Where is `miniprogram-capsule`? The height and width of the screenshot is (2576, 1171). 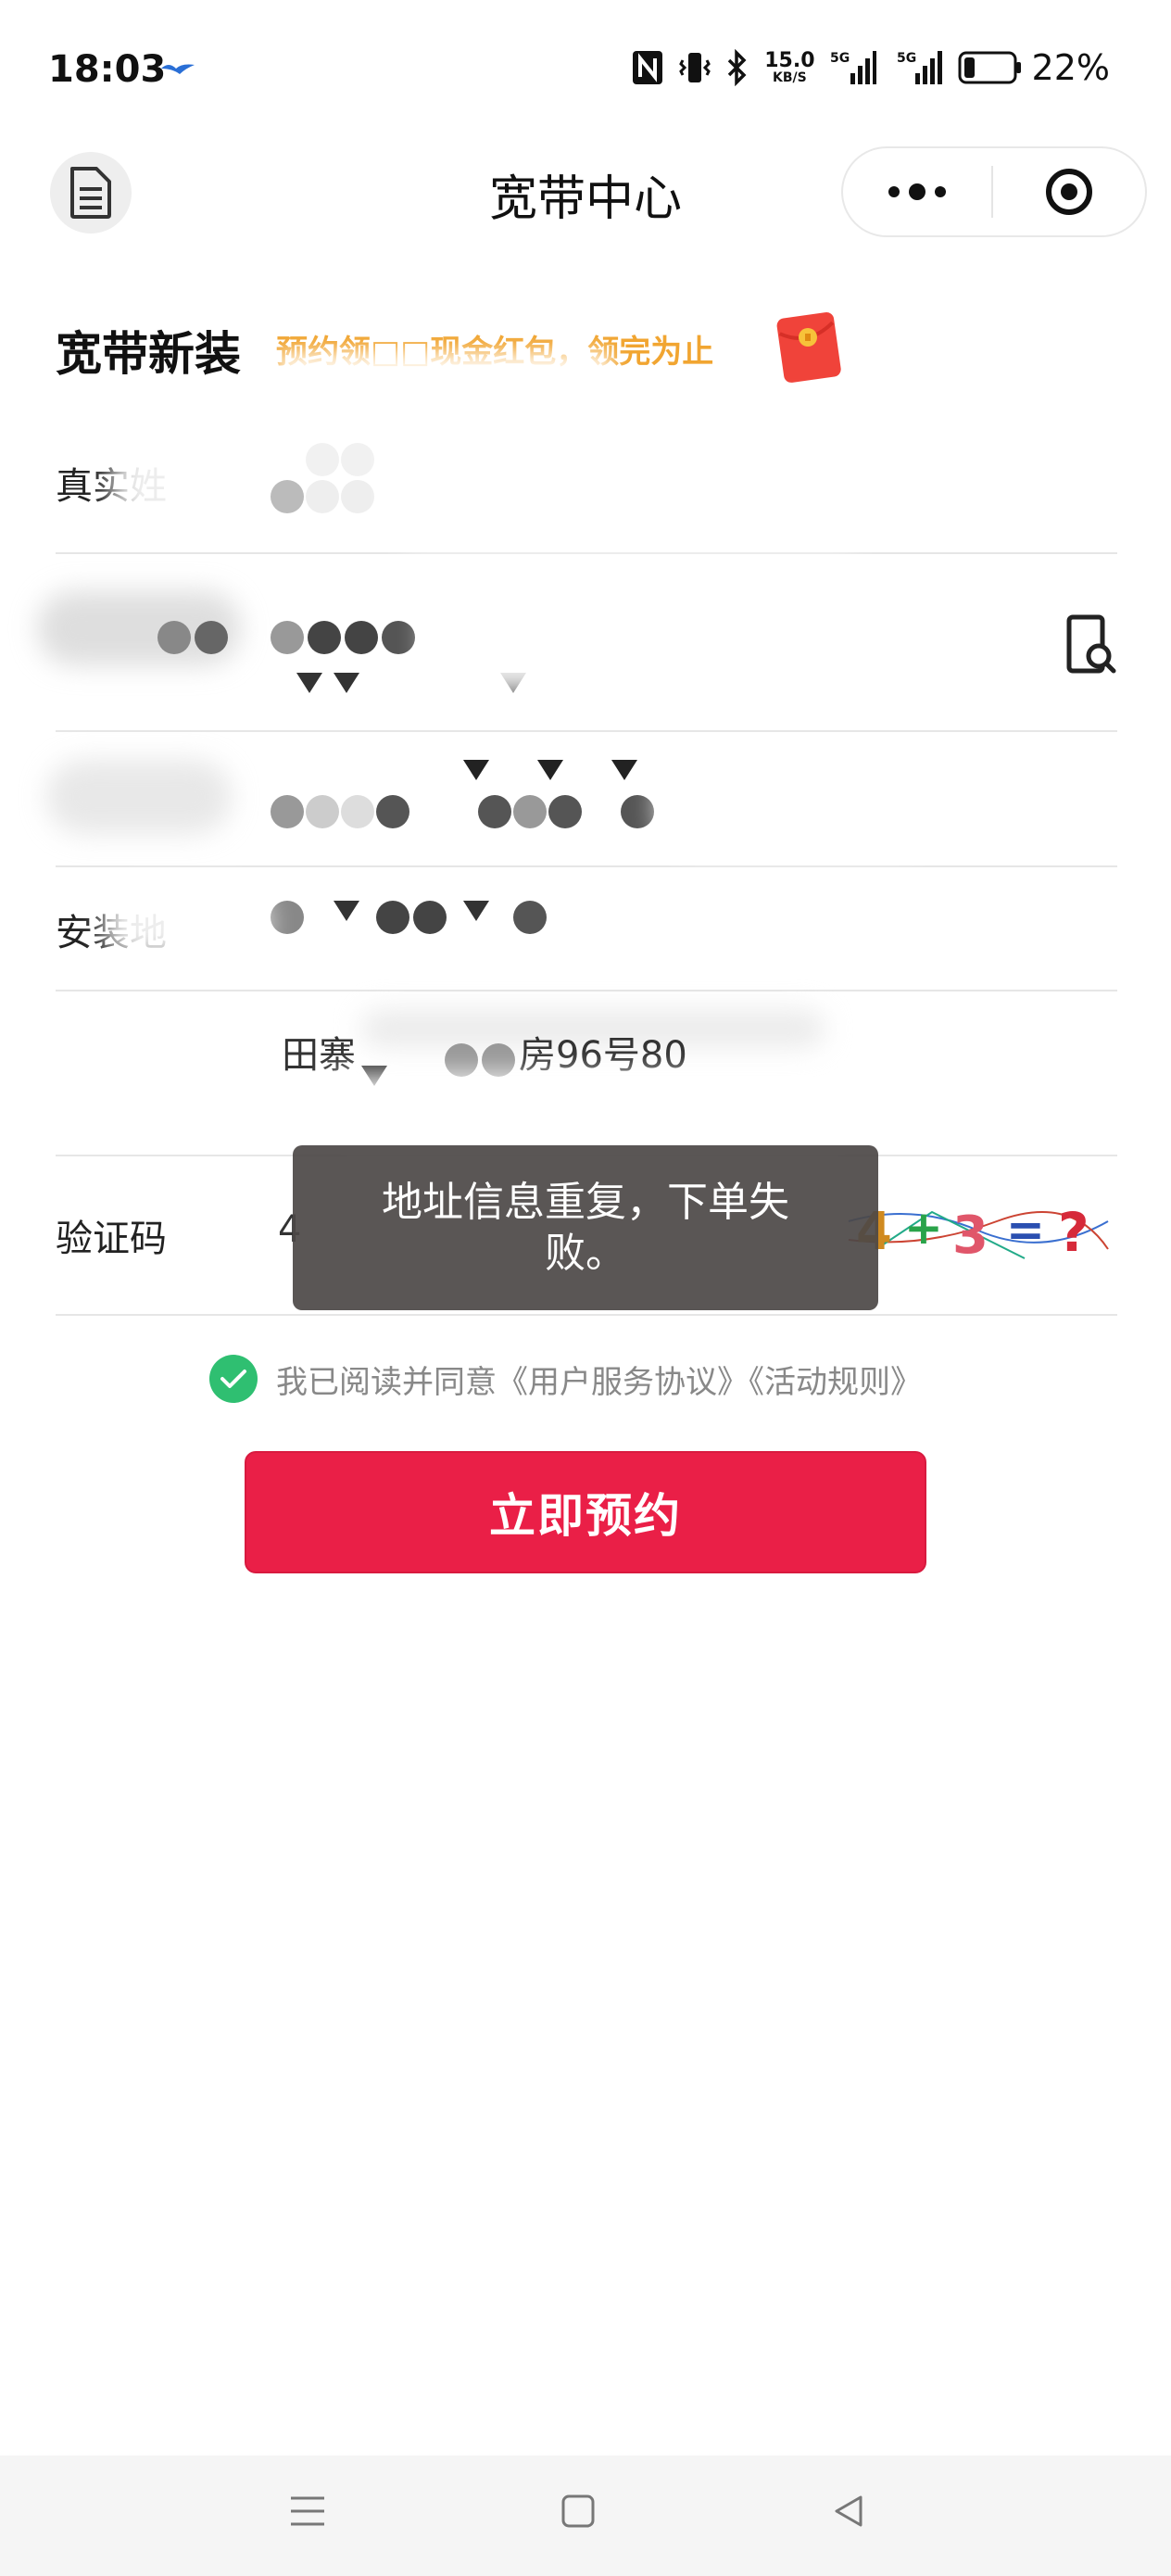 miniprogram-capsule is located at coordinates (994, 192).